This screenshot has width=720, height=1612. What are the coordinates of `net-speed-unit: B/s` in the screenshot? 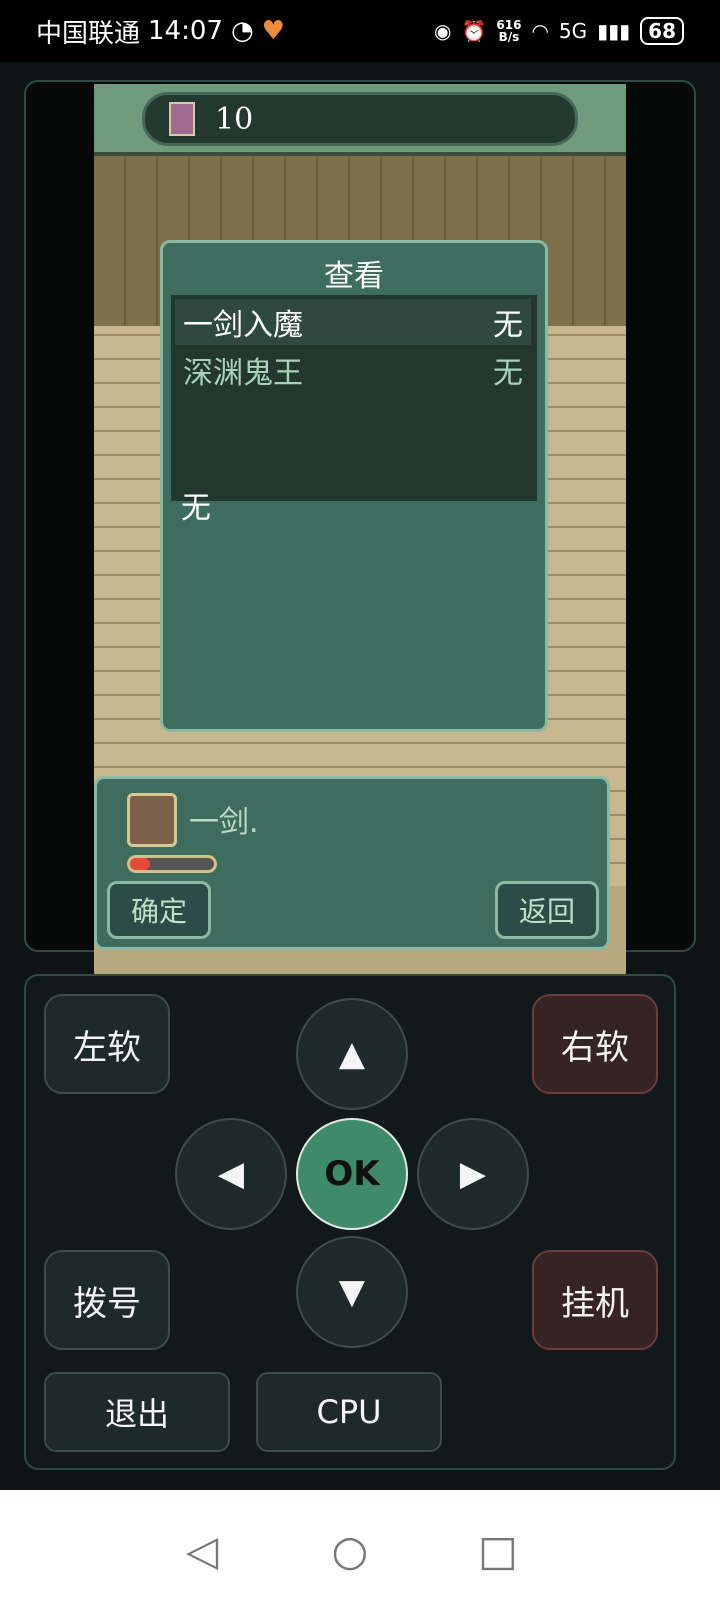 It's located at (509, 37).